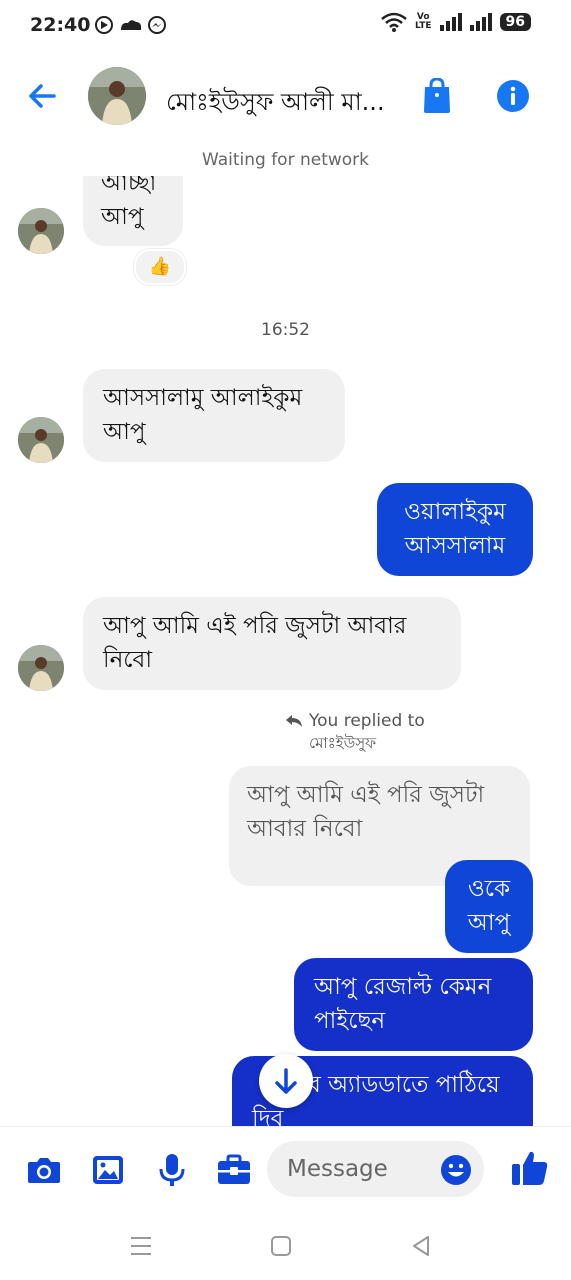 The height and width of the screenshot is (1280, 571). What do you see at coordinates (489, 889) in the screenshot?
I see `message-line: ওকে` at bounding box center [489, 889].